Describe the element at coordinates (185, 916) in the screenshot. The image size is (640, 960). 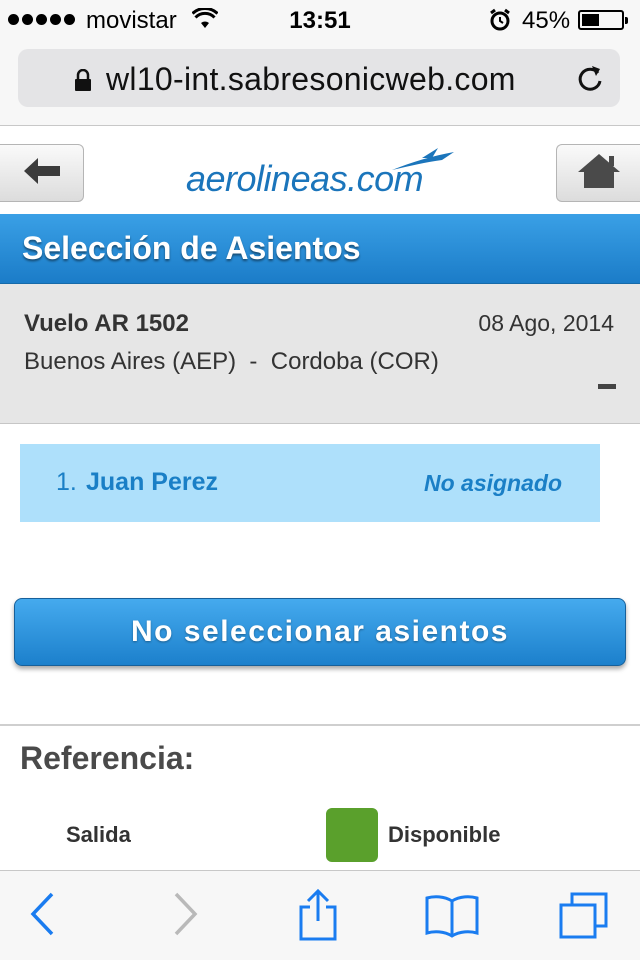
I see `browser-forward-icon` at that location.